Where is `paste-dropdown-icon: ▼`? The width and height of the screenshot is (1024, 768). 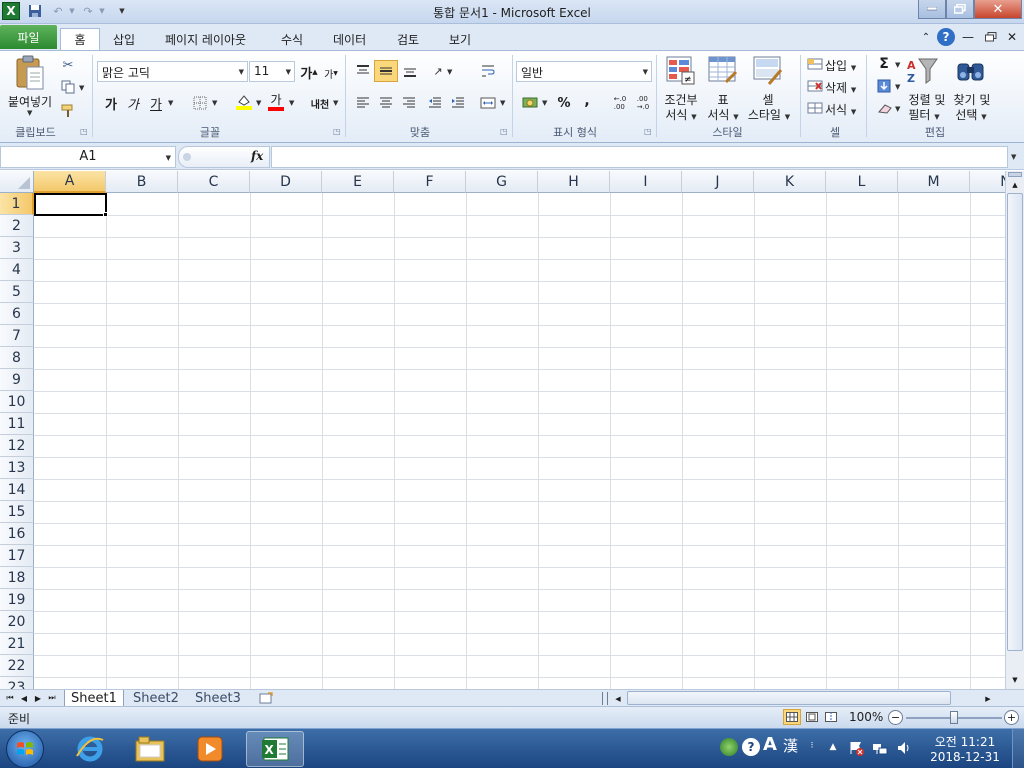
paste-dropdown-icon: ▼ is located at coordinates (29, 113).